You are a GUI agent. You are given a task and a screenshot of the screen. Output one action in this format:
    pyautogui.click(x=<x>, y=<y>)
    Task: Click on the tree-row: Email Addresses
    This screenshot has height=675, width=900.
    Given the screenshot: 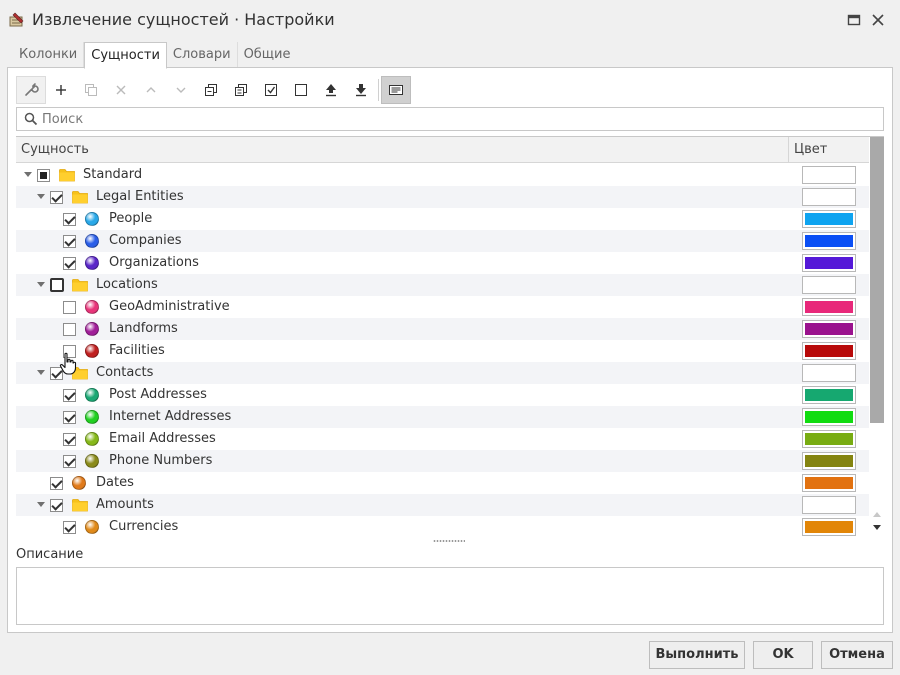 What is the action you would take?
    pyautogui.click(x=442, y=439)
    